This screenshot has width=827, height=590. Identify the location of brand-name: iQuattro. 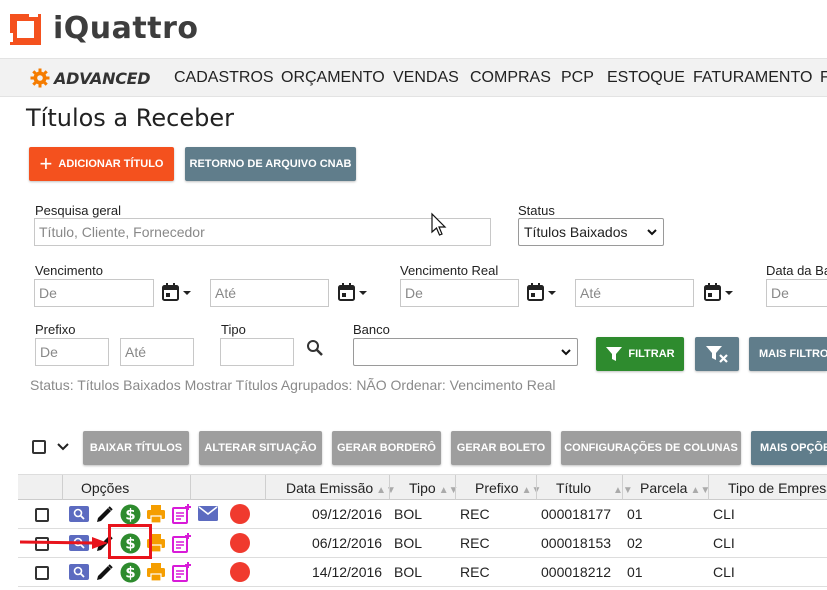
(126, 28).